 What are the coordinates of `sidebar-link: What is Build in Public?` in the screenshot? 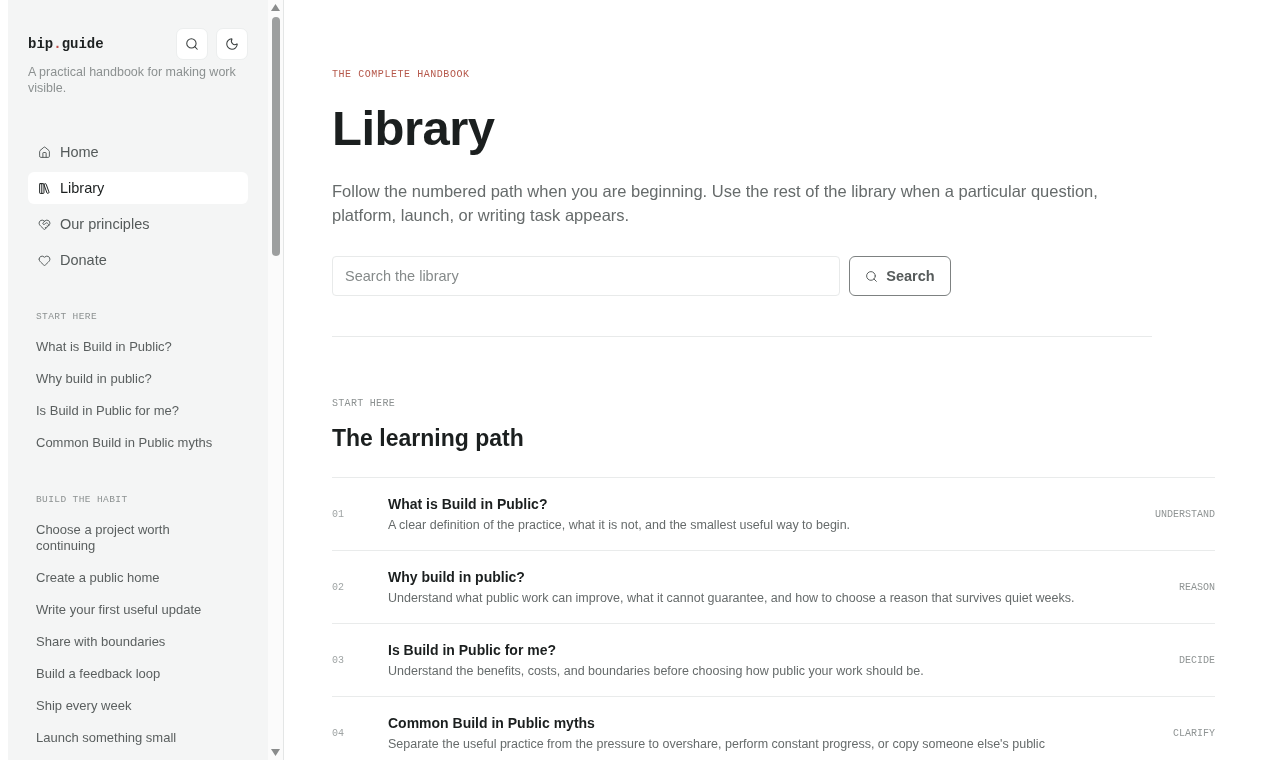 It's located at (128, 347).